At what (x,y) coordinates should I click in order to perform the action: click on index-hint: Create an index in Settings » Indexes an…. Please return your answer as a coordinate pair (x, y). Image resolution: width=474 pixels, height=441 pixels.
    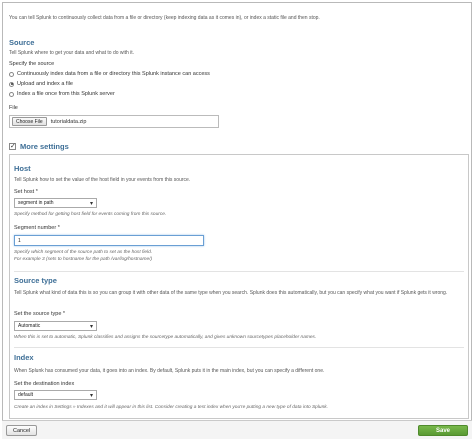
    Looking at the image, I should click on (171, 407).